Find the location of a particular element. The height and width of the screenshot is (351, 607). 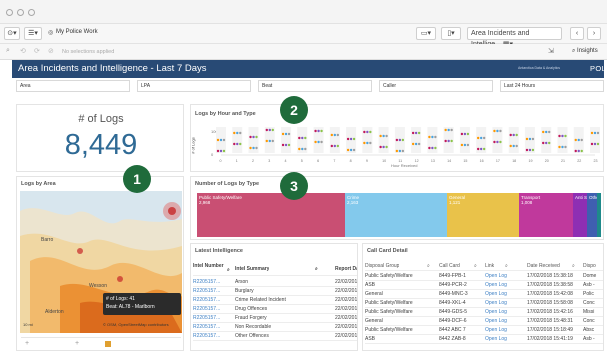

close-window-button is located at coordinates (9, 12).